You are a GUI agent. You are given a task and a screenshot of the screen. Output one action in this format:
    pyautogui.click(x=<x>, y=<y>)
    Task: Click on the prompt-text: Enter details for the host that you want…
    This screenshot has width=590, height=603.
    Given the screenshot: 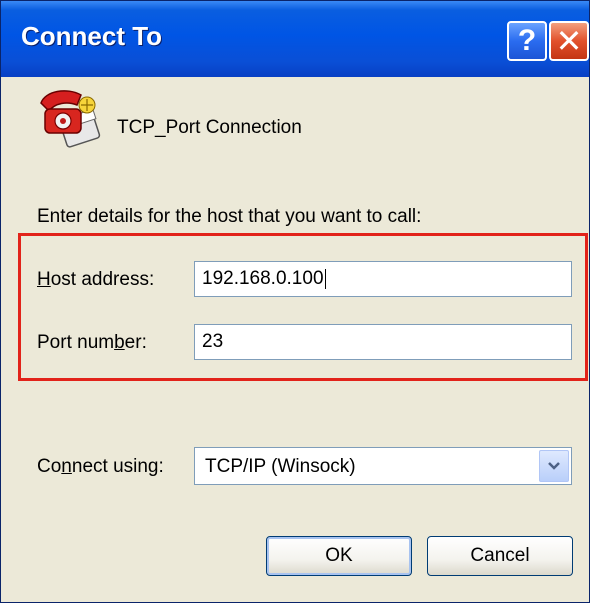 What is the action you would take?
    pyautogui.click(x=229, y=216)
    